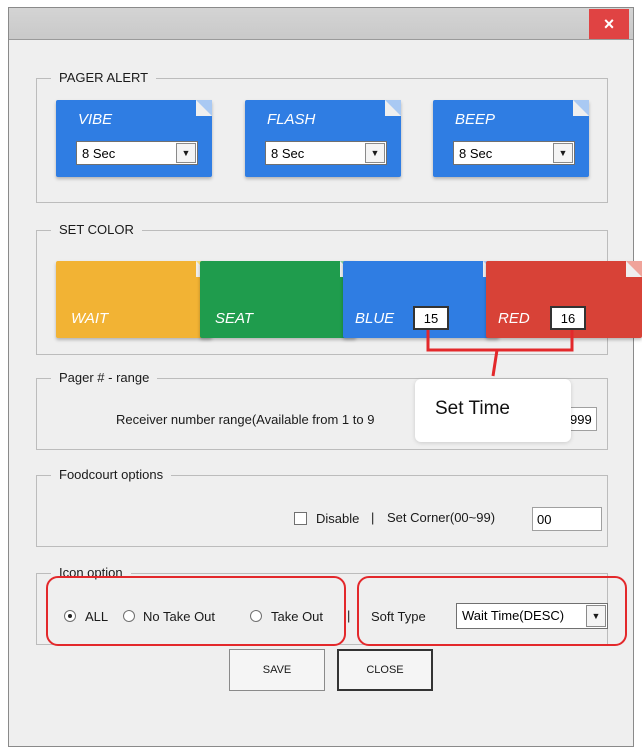 The height and width of the screenshot is (754, 642). I want to click on set-time-callout: Set Time, so click(493, 410).